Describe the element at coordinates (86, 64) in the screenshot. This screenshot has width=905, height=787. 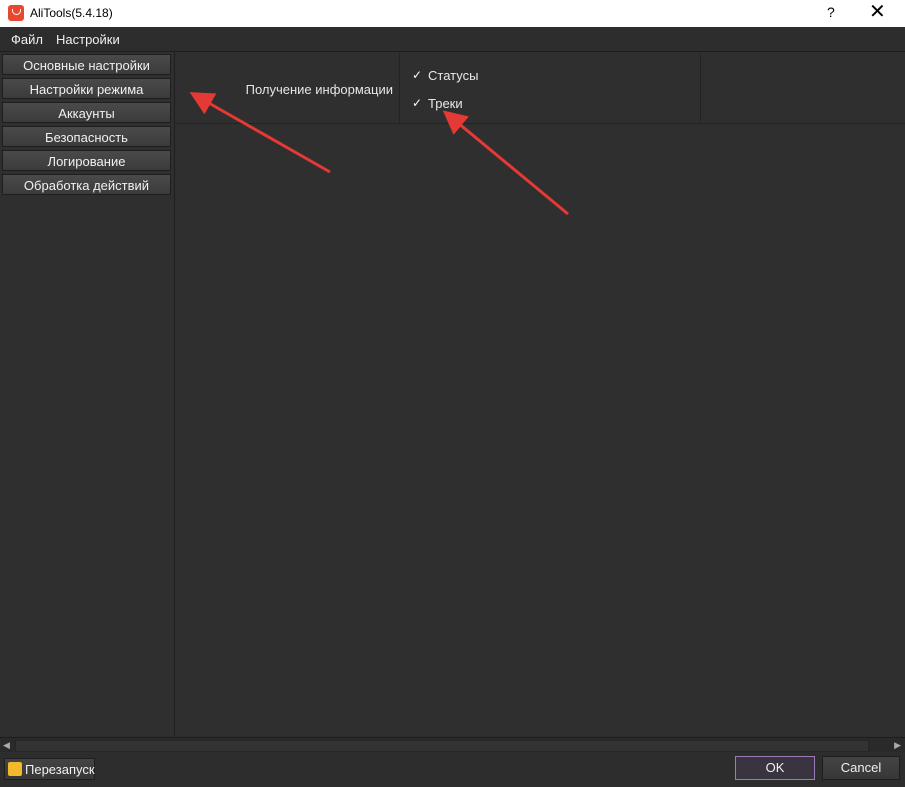
I see `sidebar-item-main-settings: Основные настройки` at that location.